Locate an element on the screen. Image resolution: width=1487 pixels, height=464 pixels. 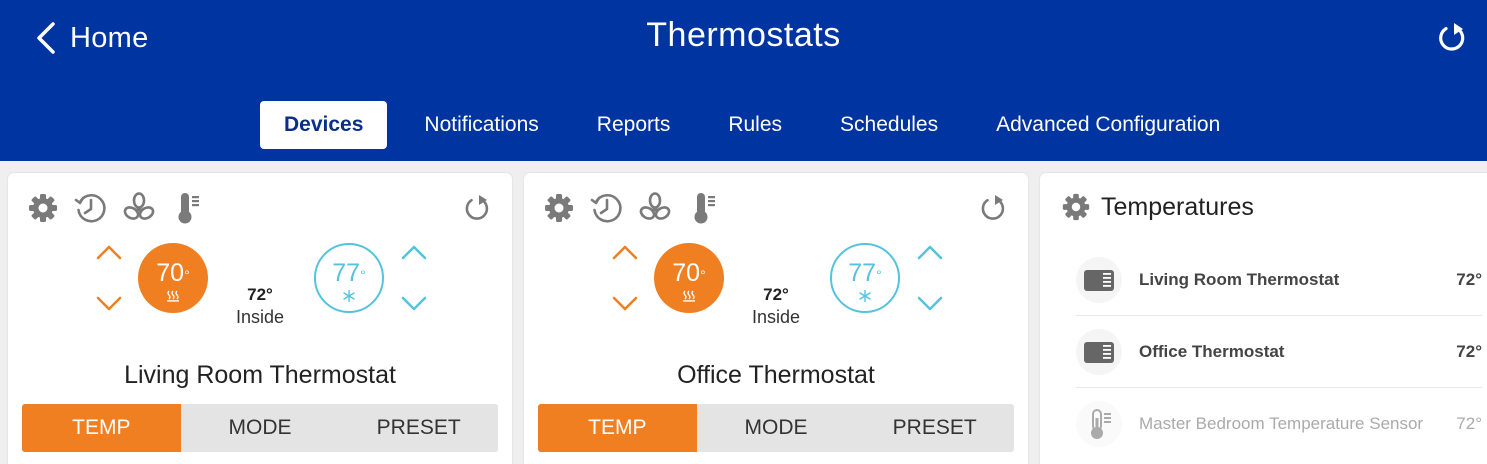
temperature-item-name: Office Thermostat is located at coordinates (1212, 351).